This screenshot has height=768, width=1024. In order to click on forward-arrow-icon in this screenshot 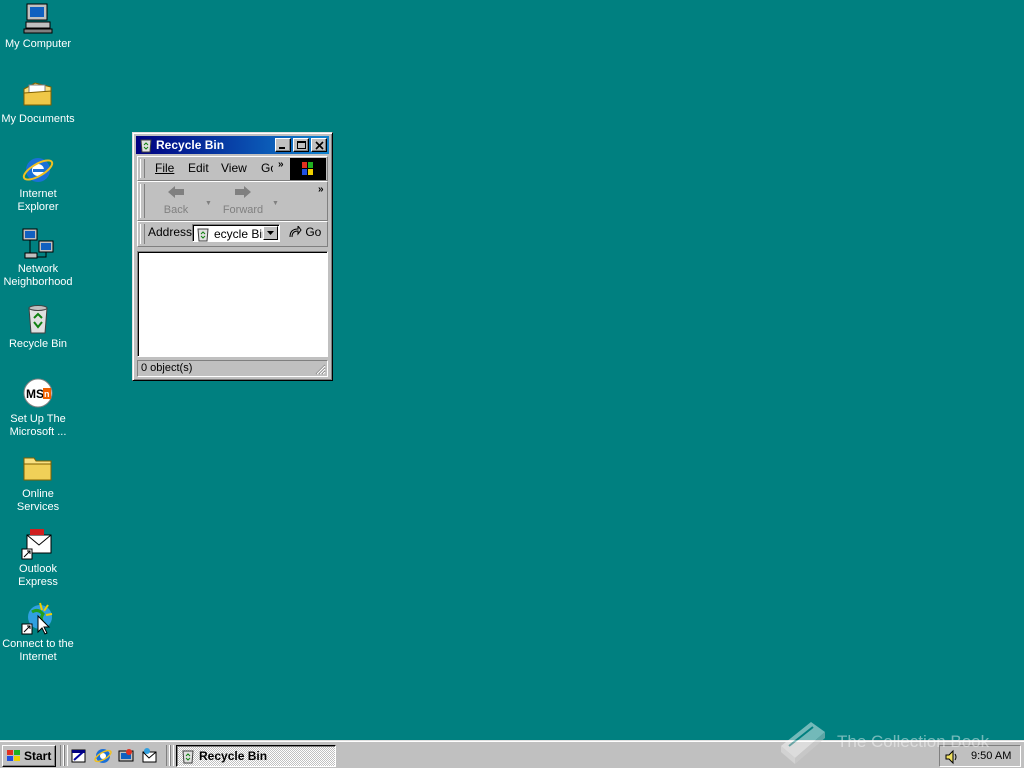, I will do `click(243, 192)`.